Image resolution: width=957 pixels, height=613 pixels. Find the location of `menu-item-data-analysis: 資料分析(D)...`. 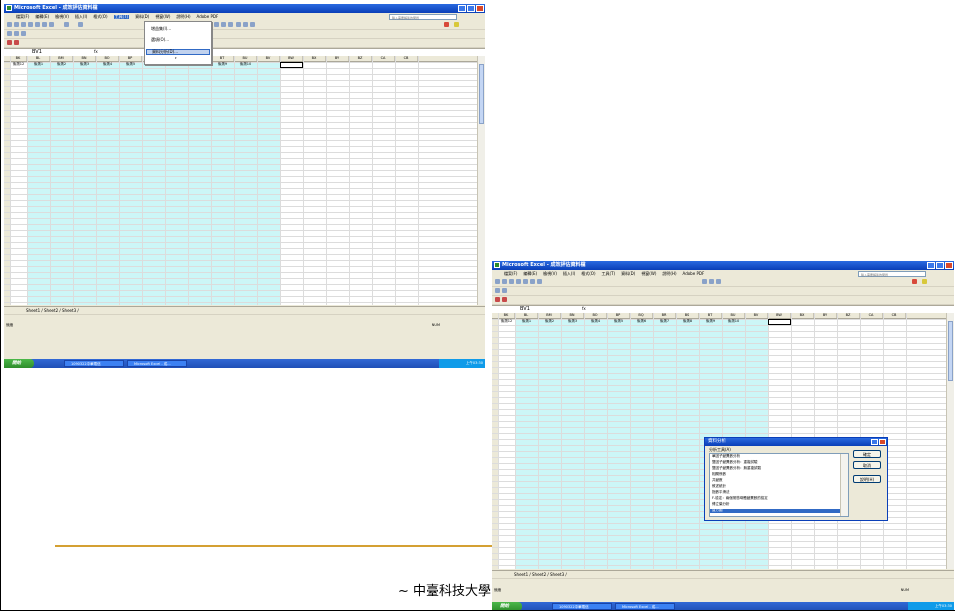

menu-item-data-analysis: 資料分析(D)... is located at coordinates (178, 52).